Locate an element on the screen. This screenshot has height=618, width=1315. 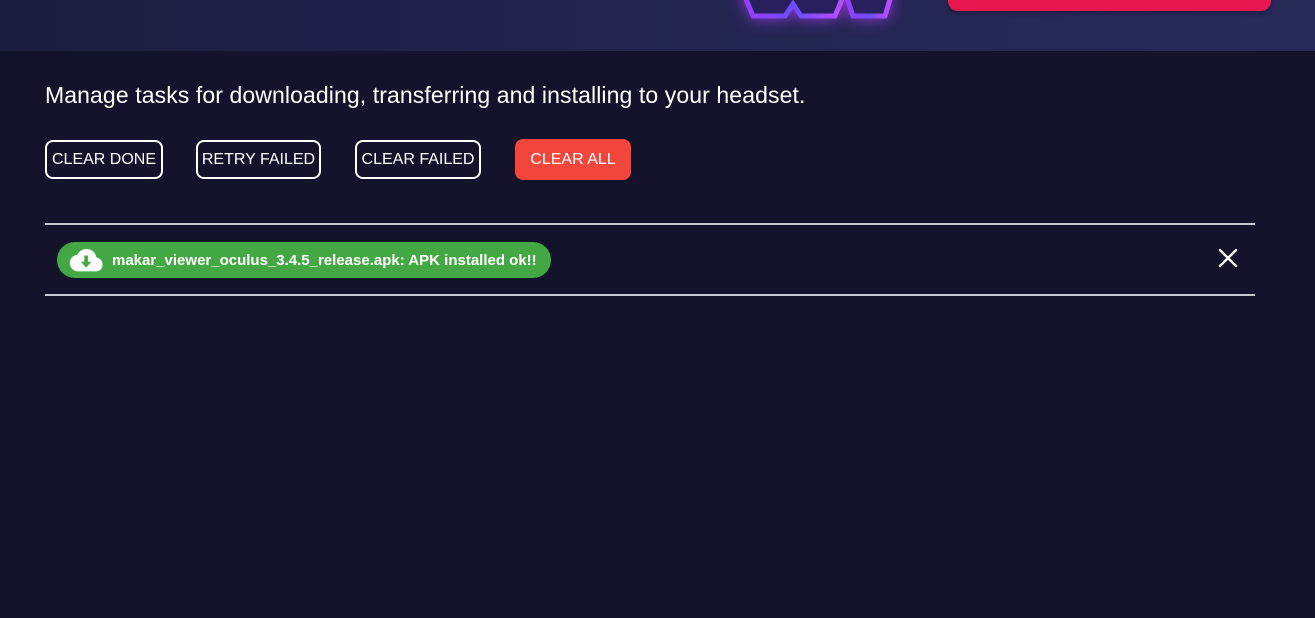
vr-headset-logo-icon is located at coordinates (818, 9).